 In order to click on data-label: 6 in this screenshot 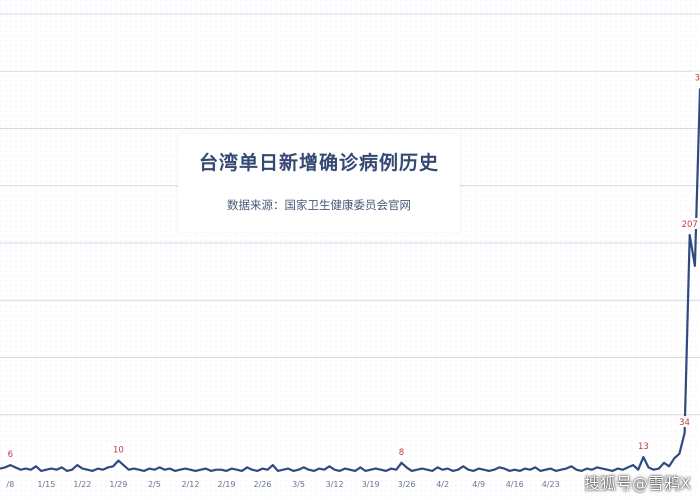, I will do `click(10, 455)`.